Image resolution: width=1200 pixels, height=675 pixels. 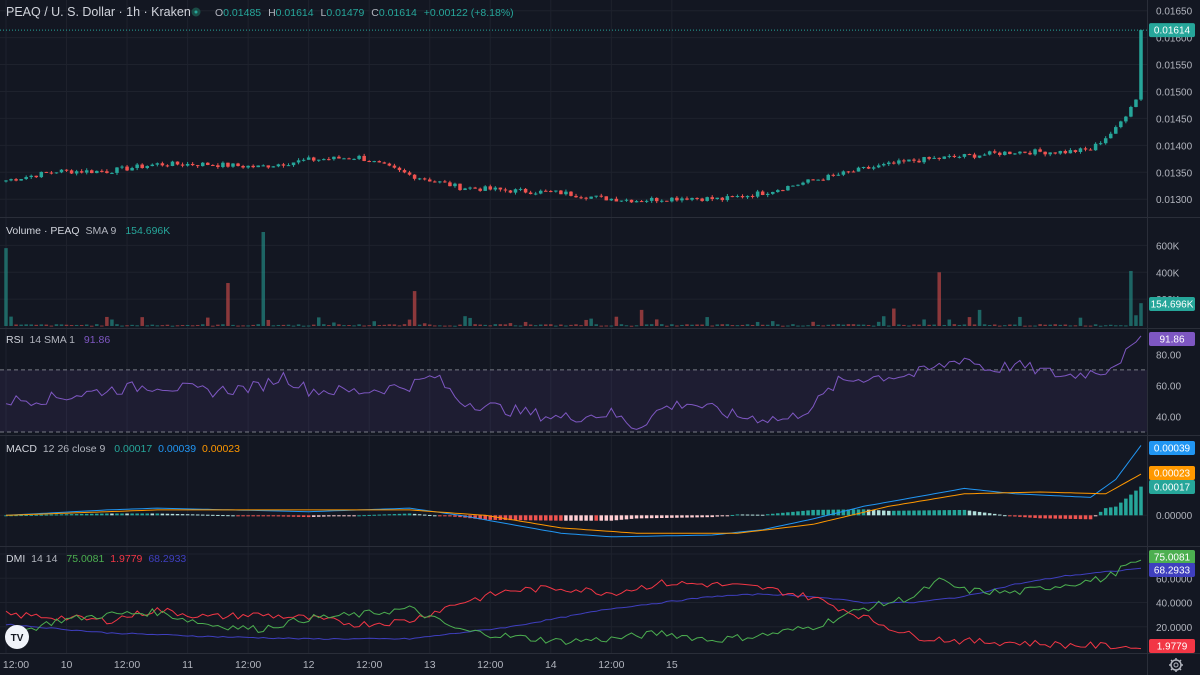 What do you see at coordinates (1174, 604) in the screenshot?
I see `dmi-tick-label: 40.0000` at bounding box center [1174, 604].